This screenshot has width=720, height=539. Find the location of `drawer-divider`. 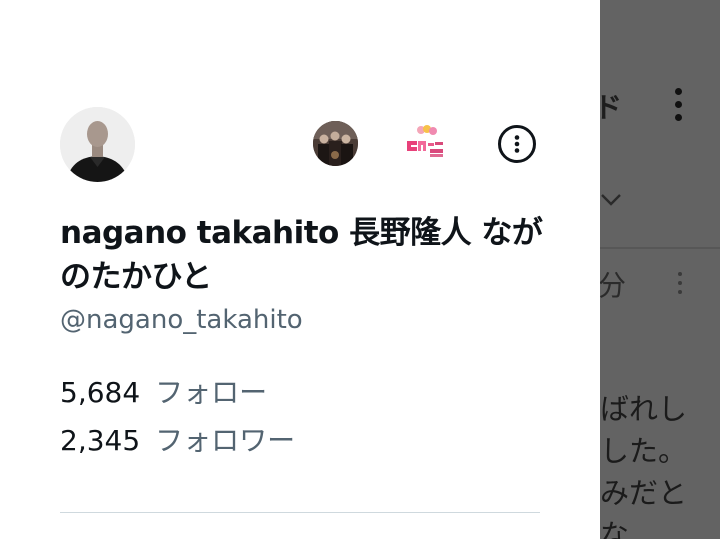

drawer-divider is located at coordinates (300, 512).